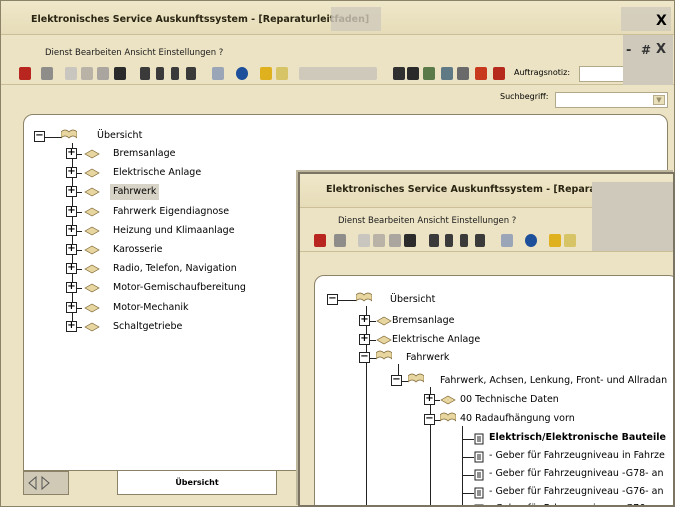  I want to click on tree-item: - Geber für Fahrzeugniveau in Fahrze, so click(577, 456).